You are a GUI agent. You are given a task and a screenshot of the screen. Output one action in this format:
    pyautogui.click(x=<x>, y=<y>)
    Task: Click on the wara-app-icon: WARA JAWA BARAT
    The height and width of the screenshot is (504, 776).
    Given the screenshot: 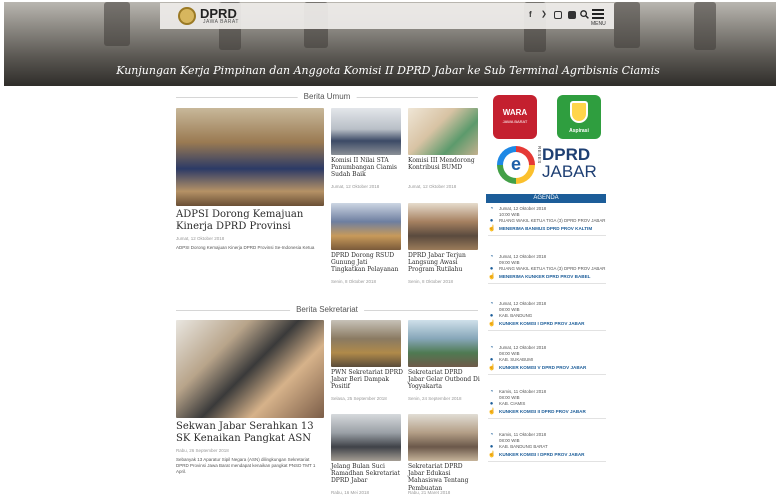 What is the action you would take?
    pyautogui.click(x=515, y=117)
    